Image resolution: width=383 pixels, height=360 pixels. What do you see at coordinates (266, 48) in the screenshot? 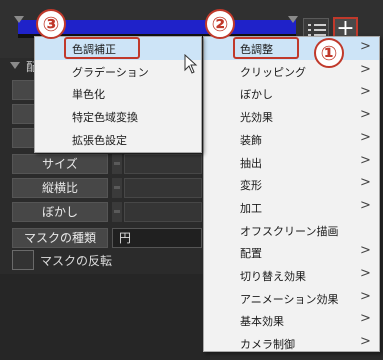
I see `highlight-box-color-adjust` at bounding box center [266, 48].